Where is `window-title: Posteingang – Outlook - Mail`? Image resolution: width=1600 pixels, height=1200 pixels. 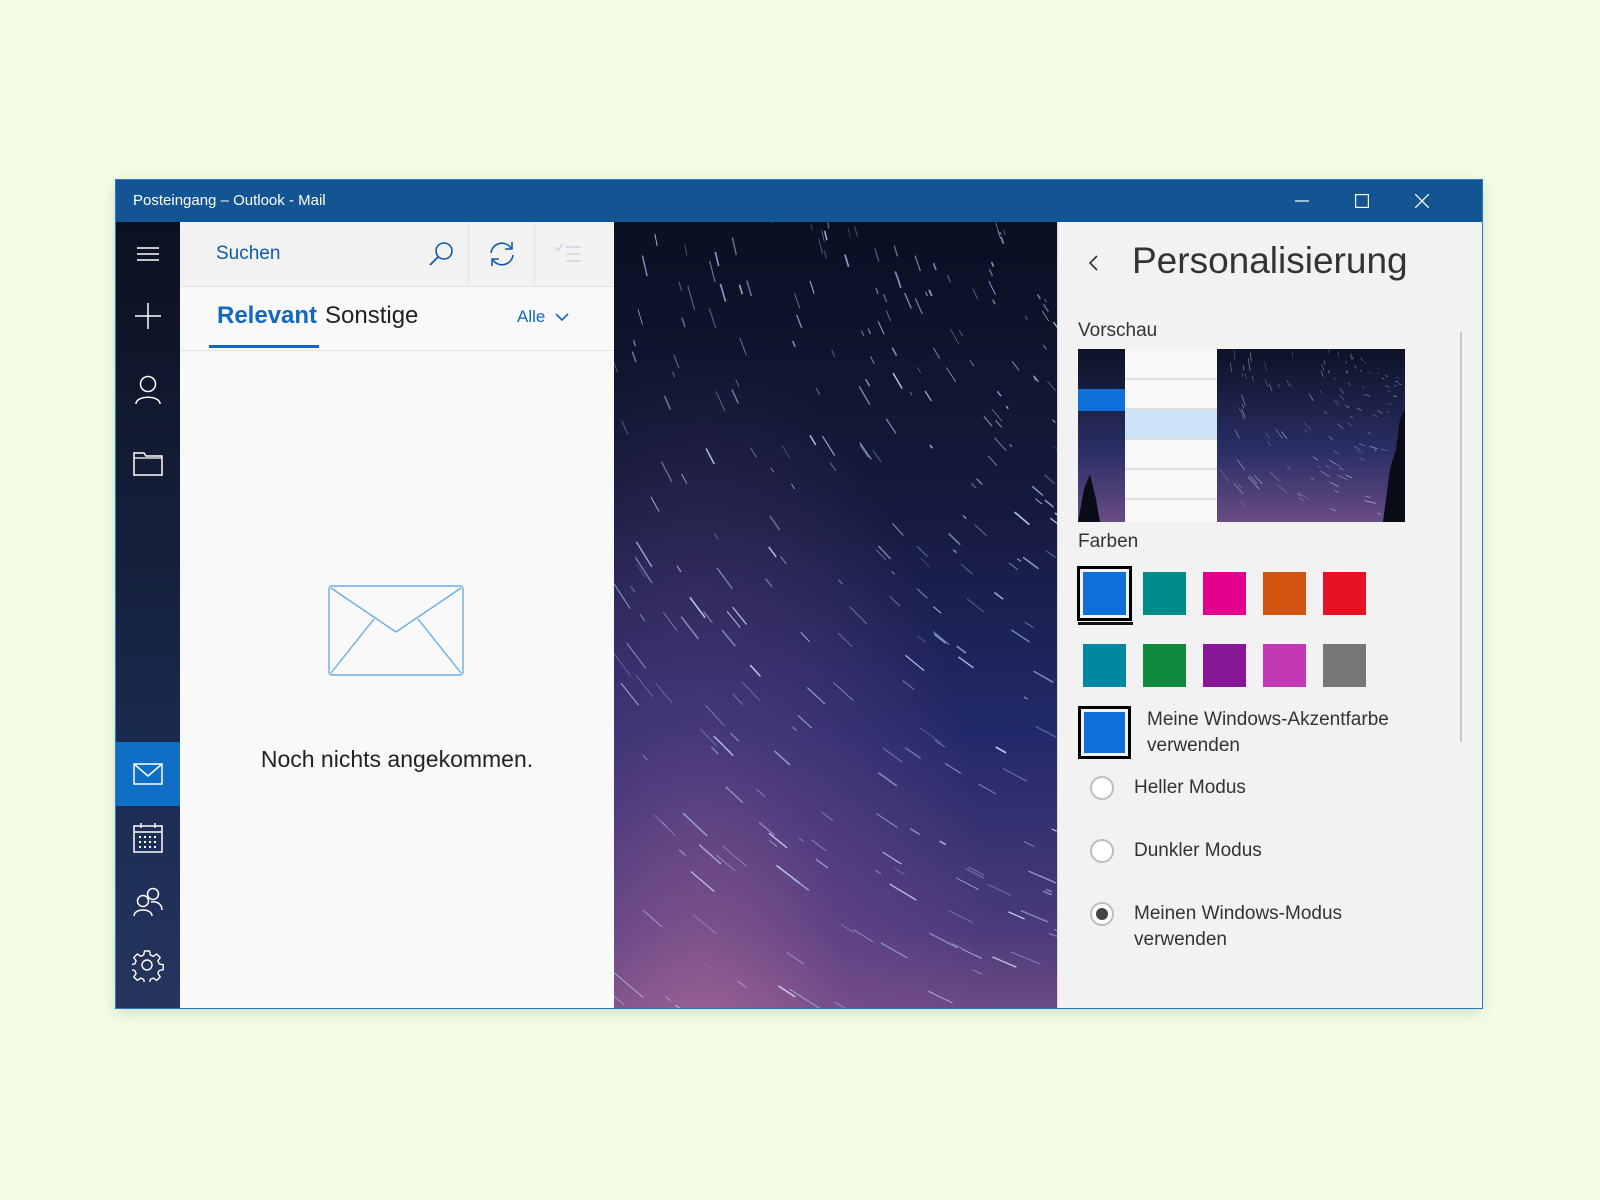
window-title: Posteingang – Outlook - Mail is located at coordinates (229, 200).